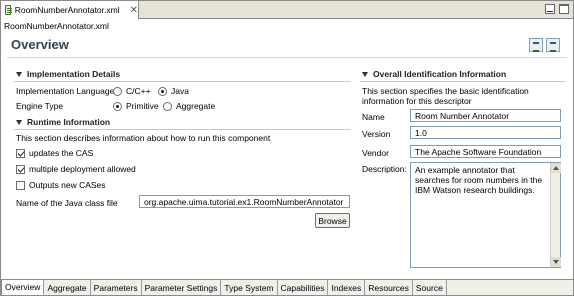 The width and height of the screenshot is (574, 296). What do you see at coordinates (555, 215) in the screenshot?
I see `description-scrollbar` at bounding box center [555, 215].